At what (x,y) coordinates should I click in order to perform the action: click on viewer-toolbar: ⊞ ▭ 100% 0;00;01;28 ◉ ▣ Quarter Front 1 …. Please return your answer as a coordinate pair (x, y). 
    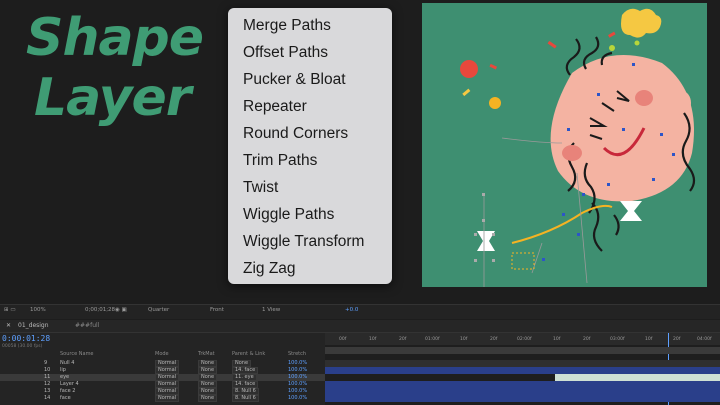
    Looking at the image, I should click on (360, 311).